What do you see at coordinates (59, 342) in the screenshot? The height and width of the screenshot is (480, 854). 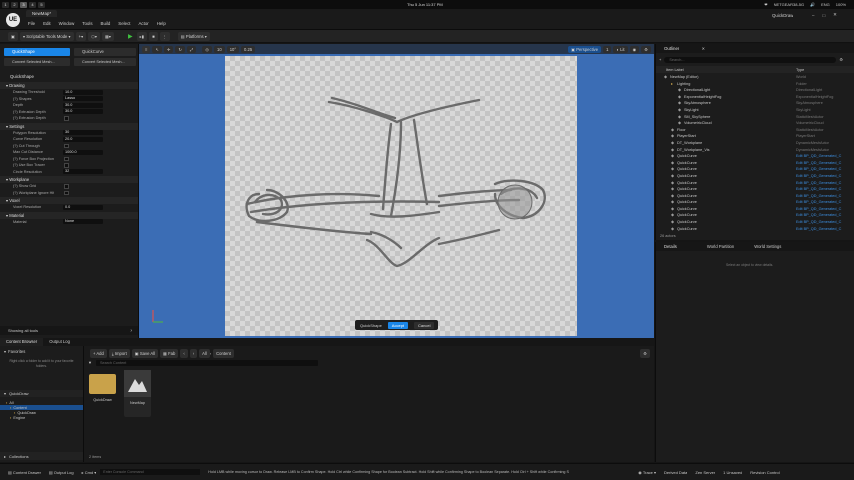 I see `output-log-tab: Output Log` at bounding box center [59, 342].